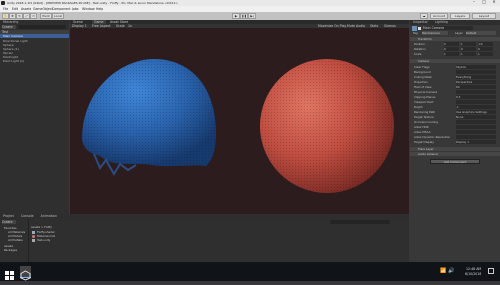 The height and width of the screenshot is (285, 500). I want to click on menu-window: Window, so click(88, 9).